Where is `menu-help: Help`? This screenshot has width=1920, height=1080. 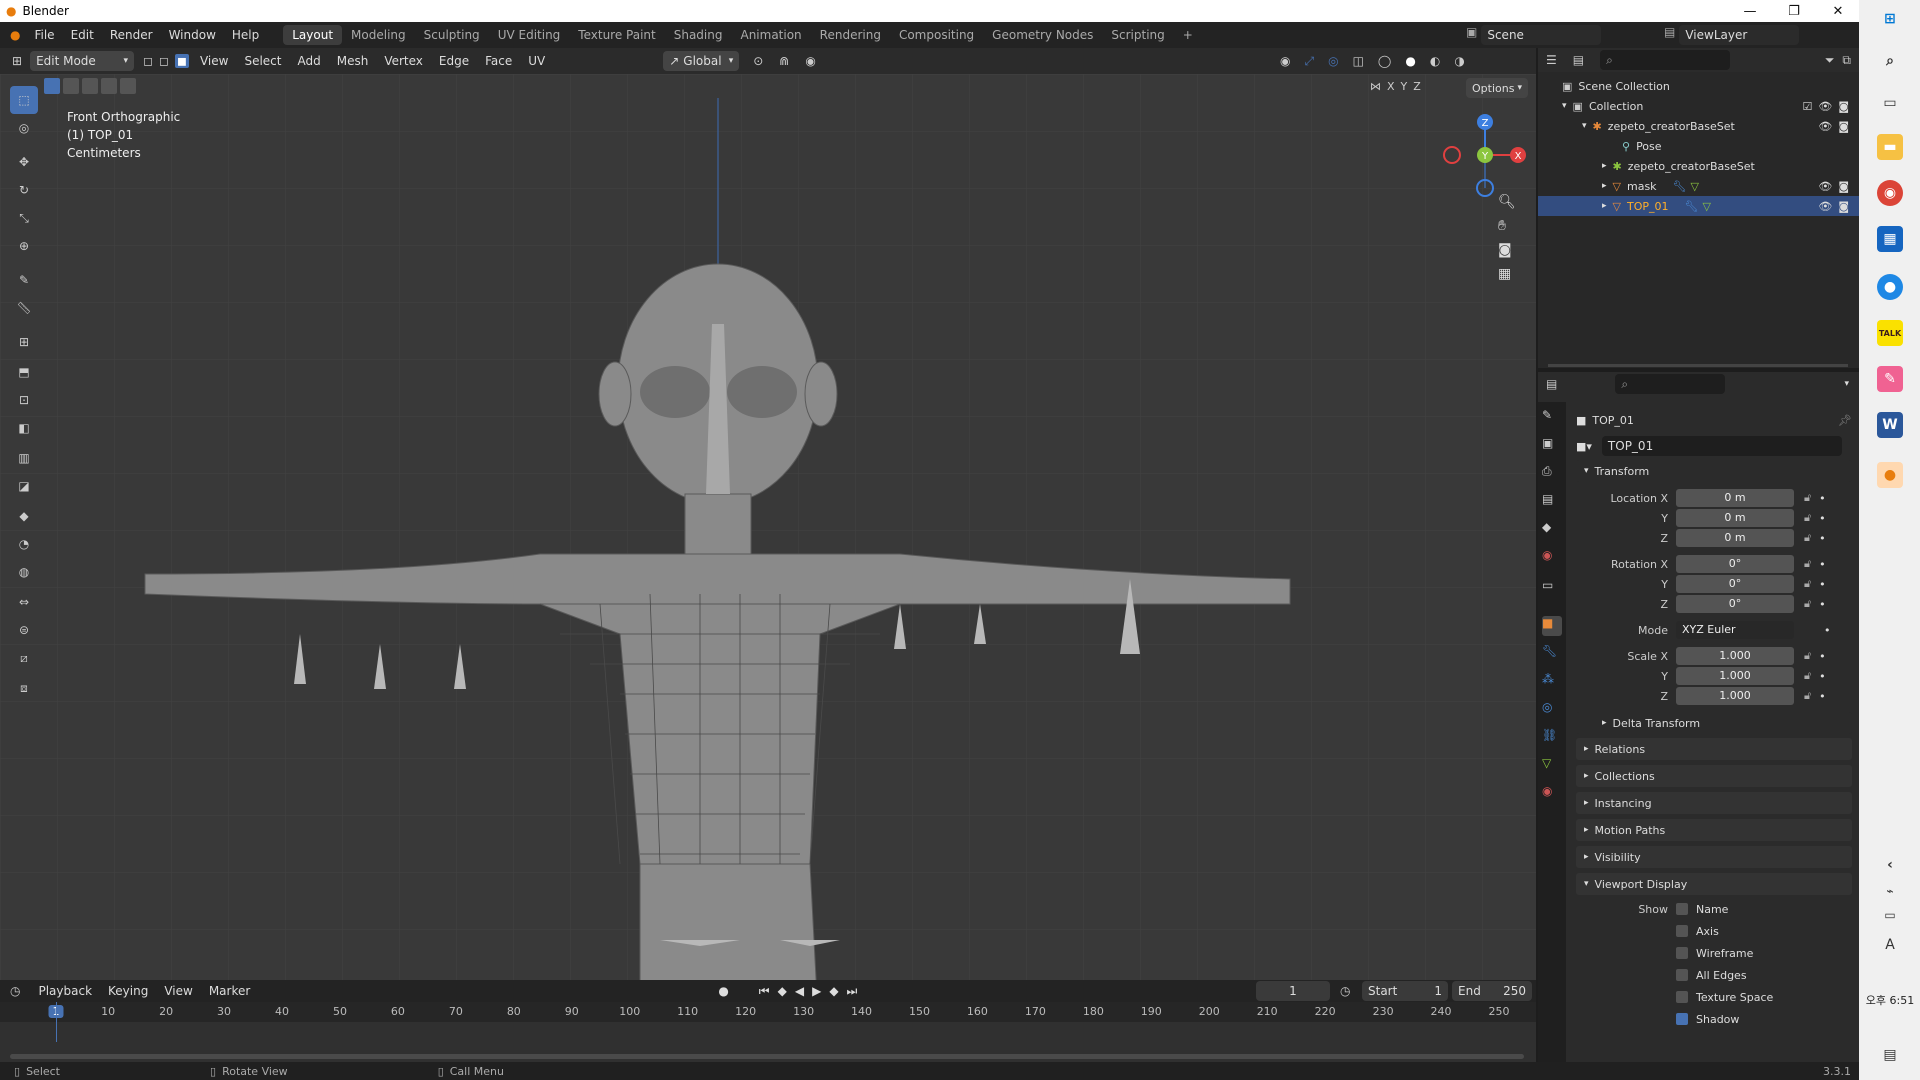 menu-help: Help is located at coordinates (245, 35).